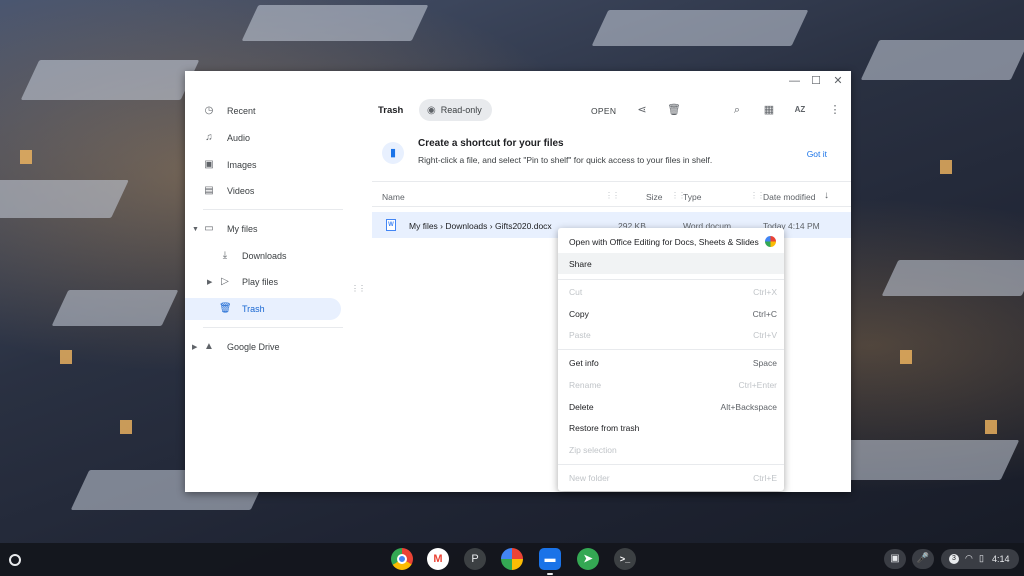 The height and width of the screenshot is (576, 1024). I want to click on active-app-indicator, so click(550, 574).